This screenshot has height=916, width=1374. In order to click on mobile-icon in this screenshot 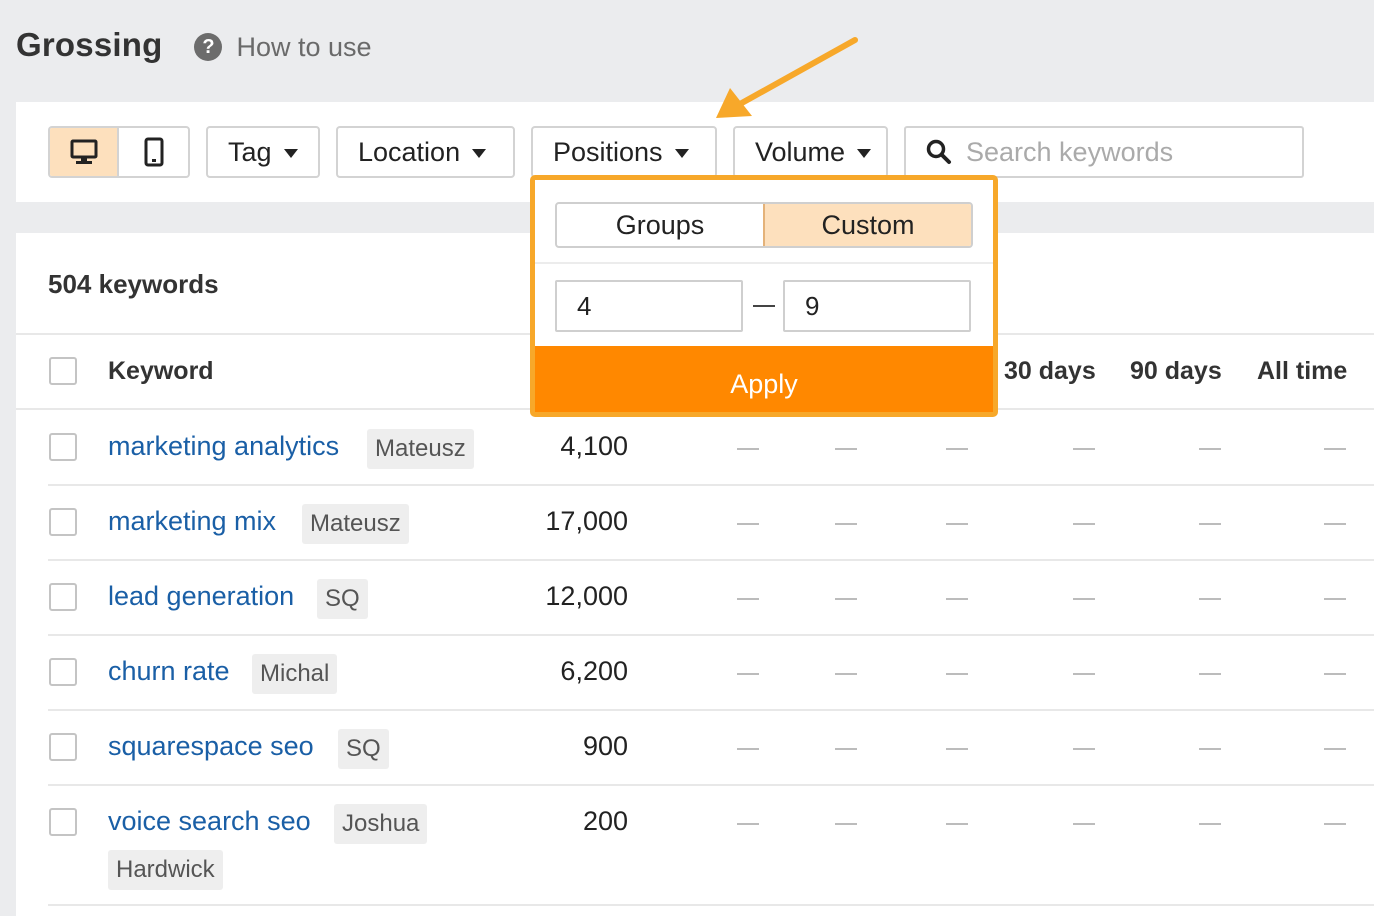, I will do `click(153, 152)`.